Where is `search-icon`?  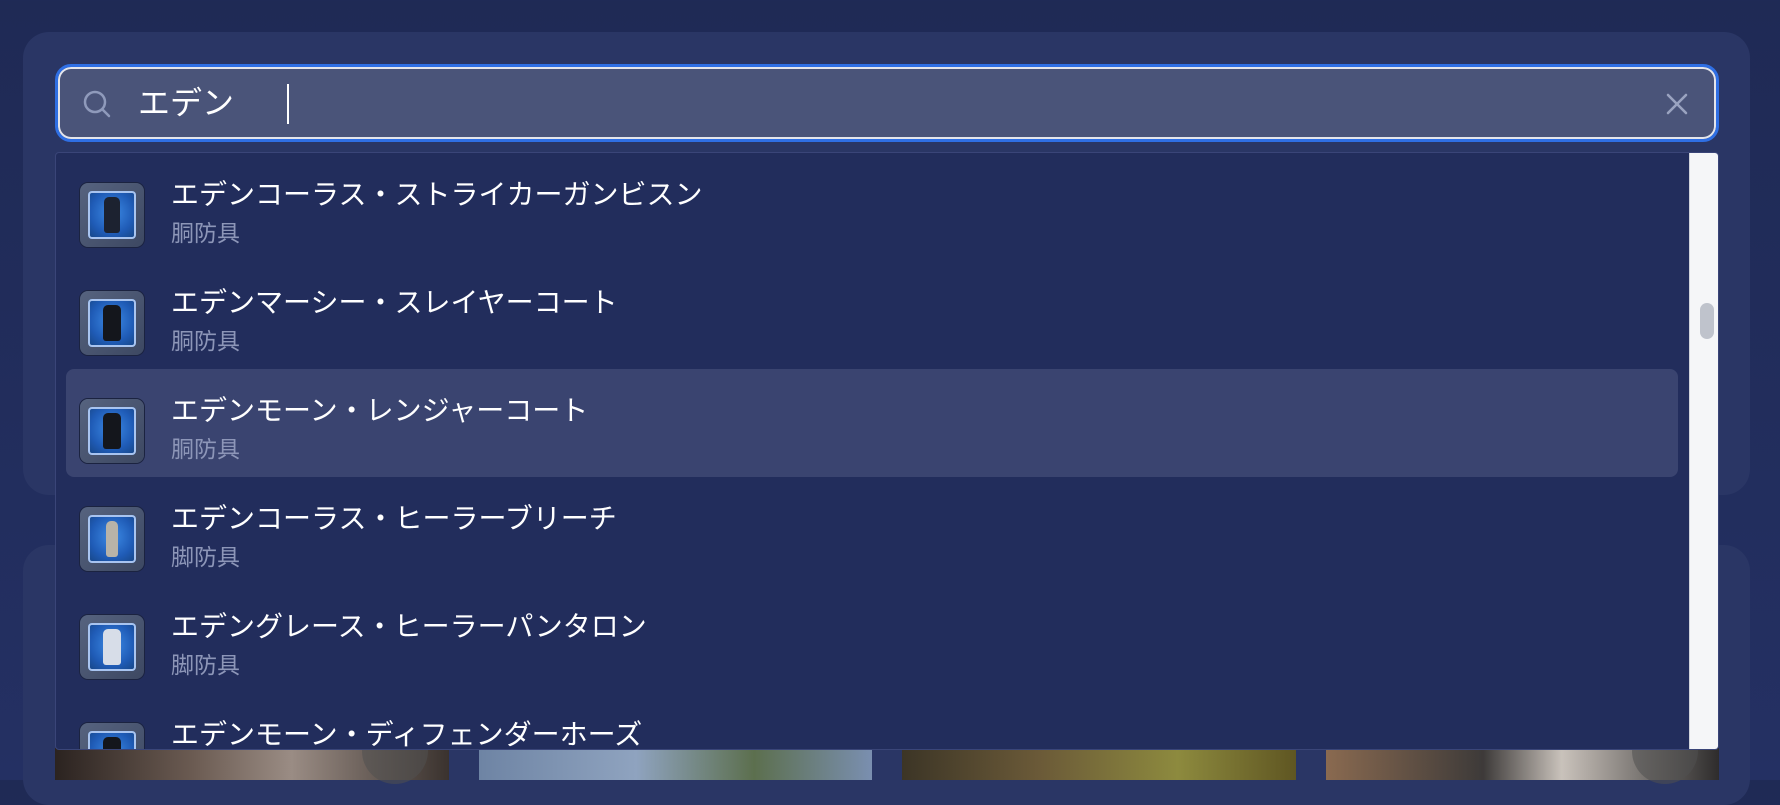
search-icon is located at coordinates (97, 104).